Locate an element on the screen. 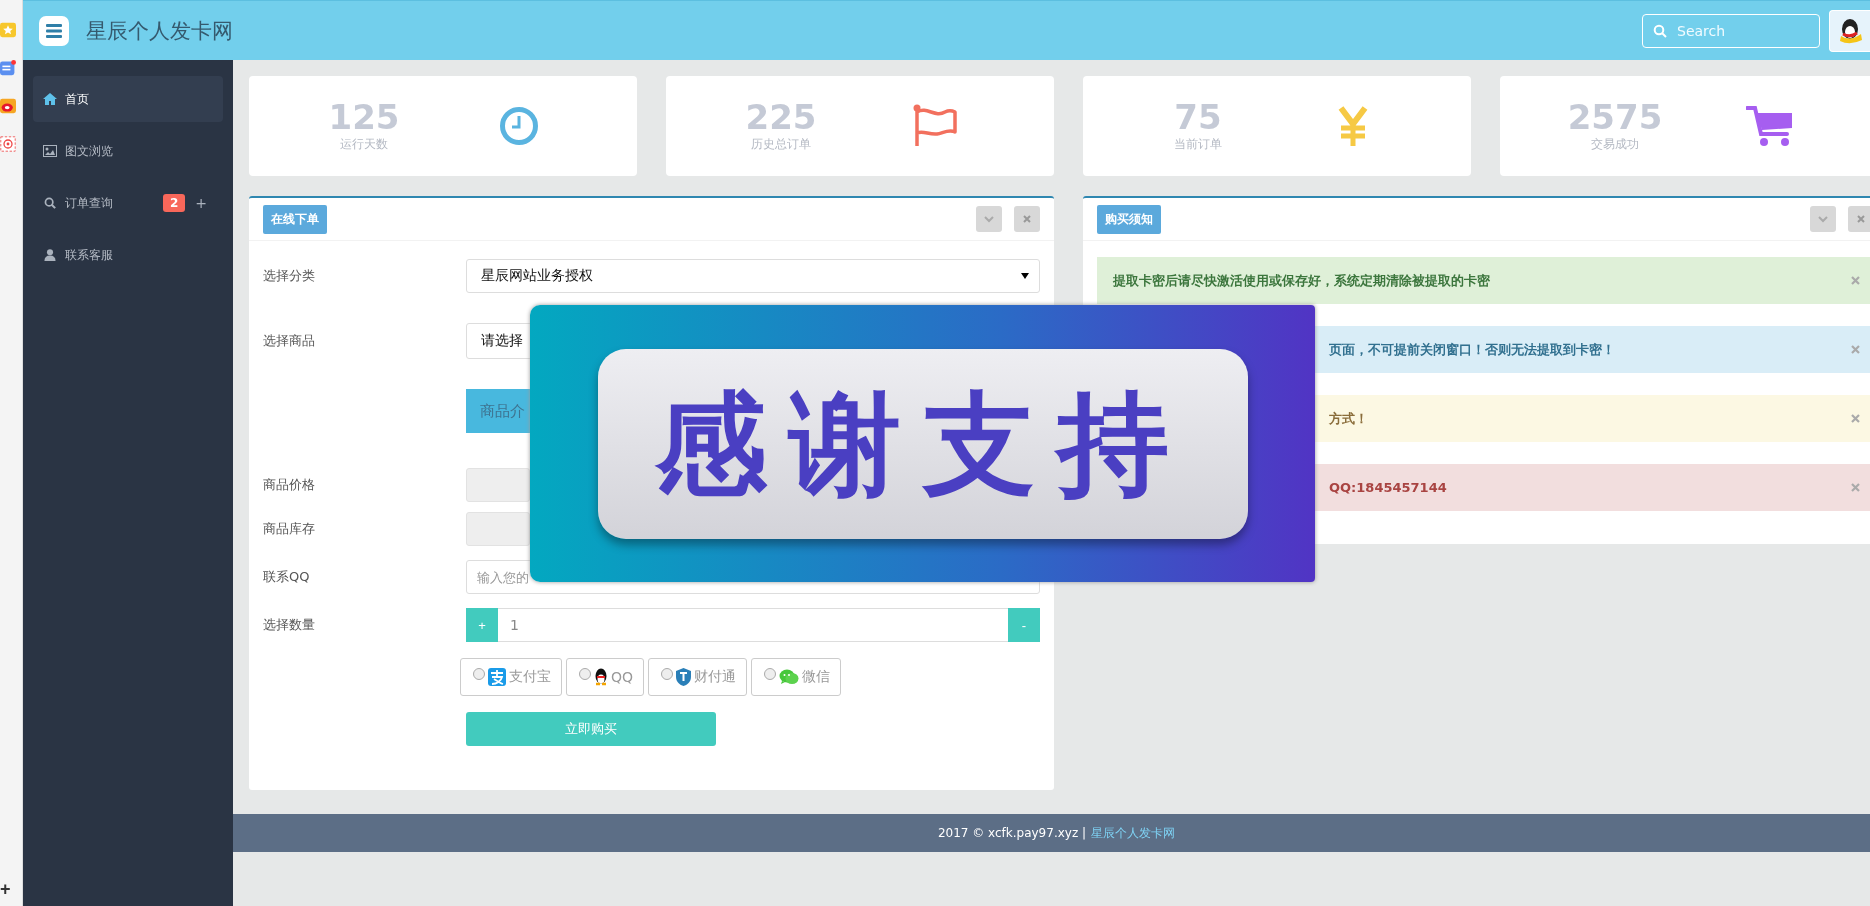 This screenshot has width=1870, height=906. stock-field is located at coordinates (498, 529).